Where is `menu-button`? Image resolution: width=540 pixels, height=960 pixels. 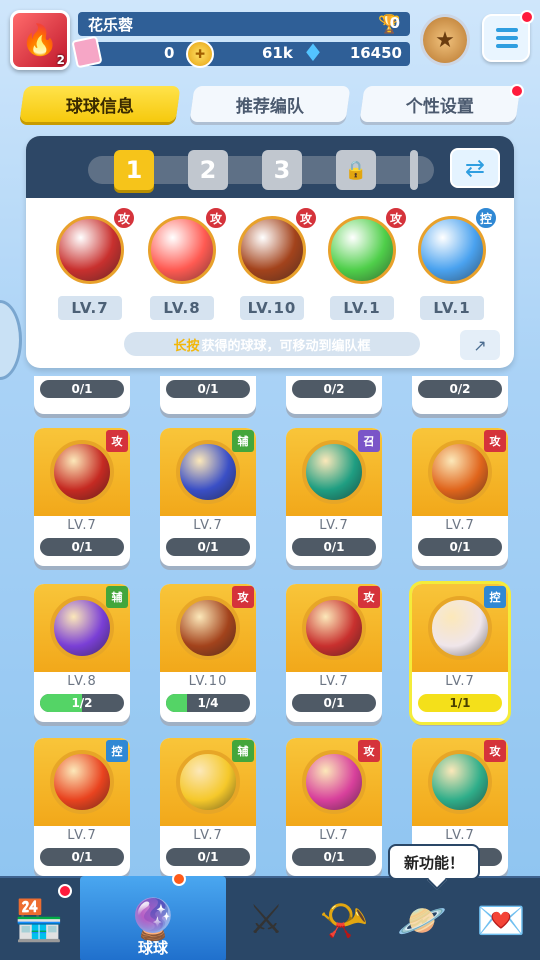 menu-button is located at coordinates (508, 36).